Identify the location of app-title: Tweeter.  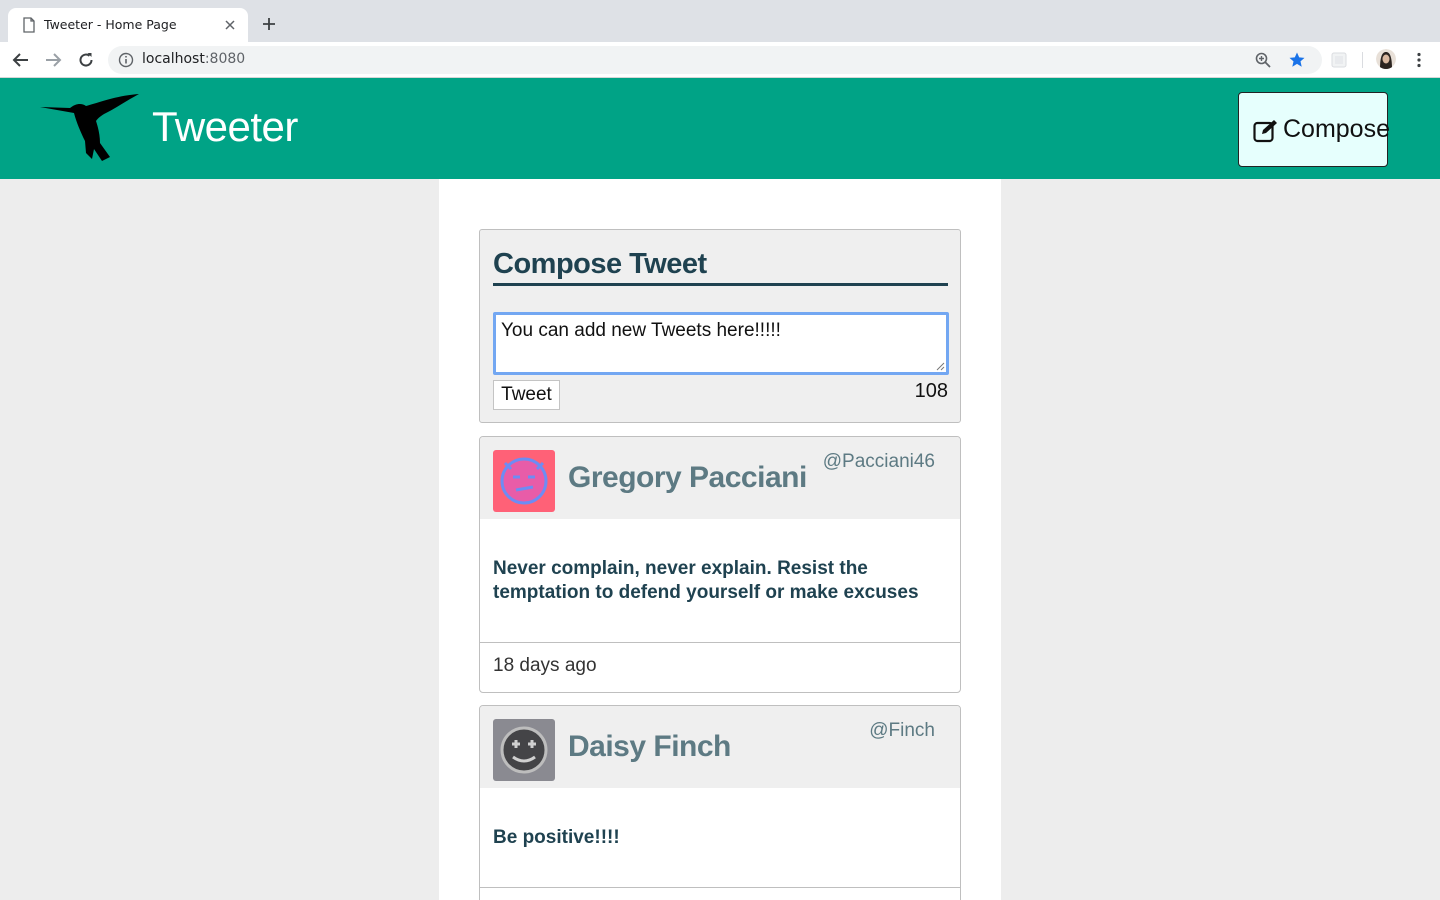
(225, 126).